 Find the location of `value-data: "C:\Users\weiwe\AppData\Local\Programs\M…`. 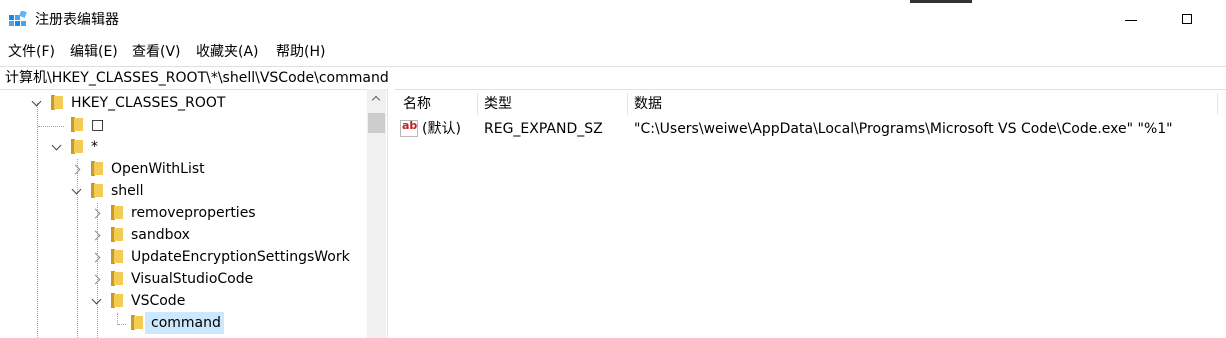

value-data: "C:\Users\weiwe\AppData\Local\Programs\M… is located at coordinates (903, 129).